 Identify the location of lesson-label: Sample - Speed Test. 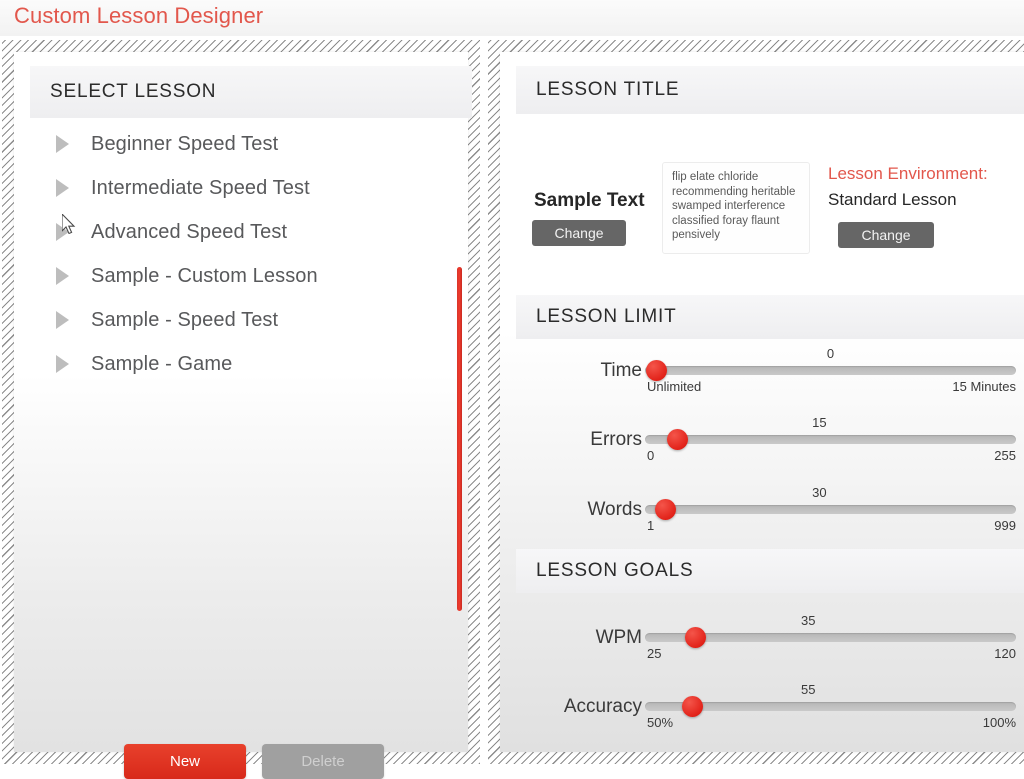
(185, 319).